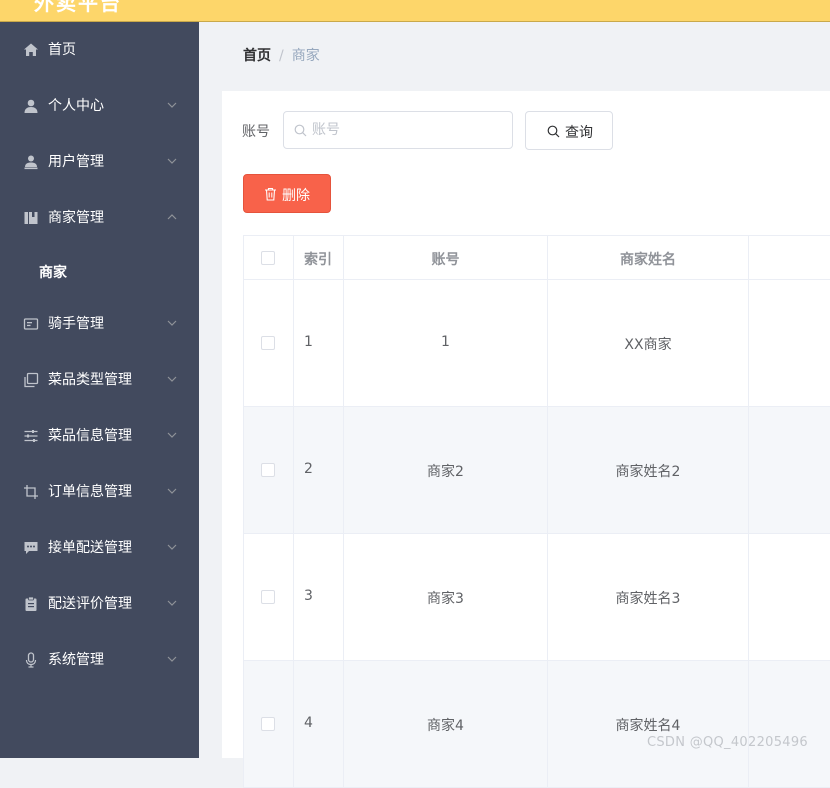  I want to click on sidebar-item-system: 系统管理, so click(99, 660).